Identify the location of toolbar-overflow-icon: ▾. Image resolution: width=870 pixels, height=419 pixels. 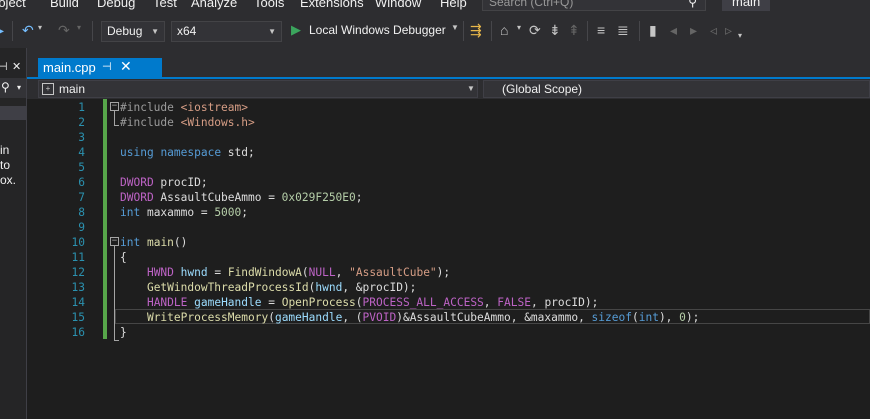
(740, 35).